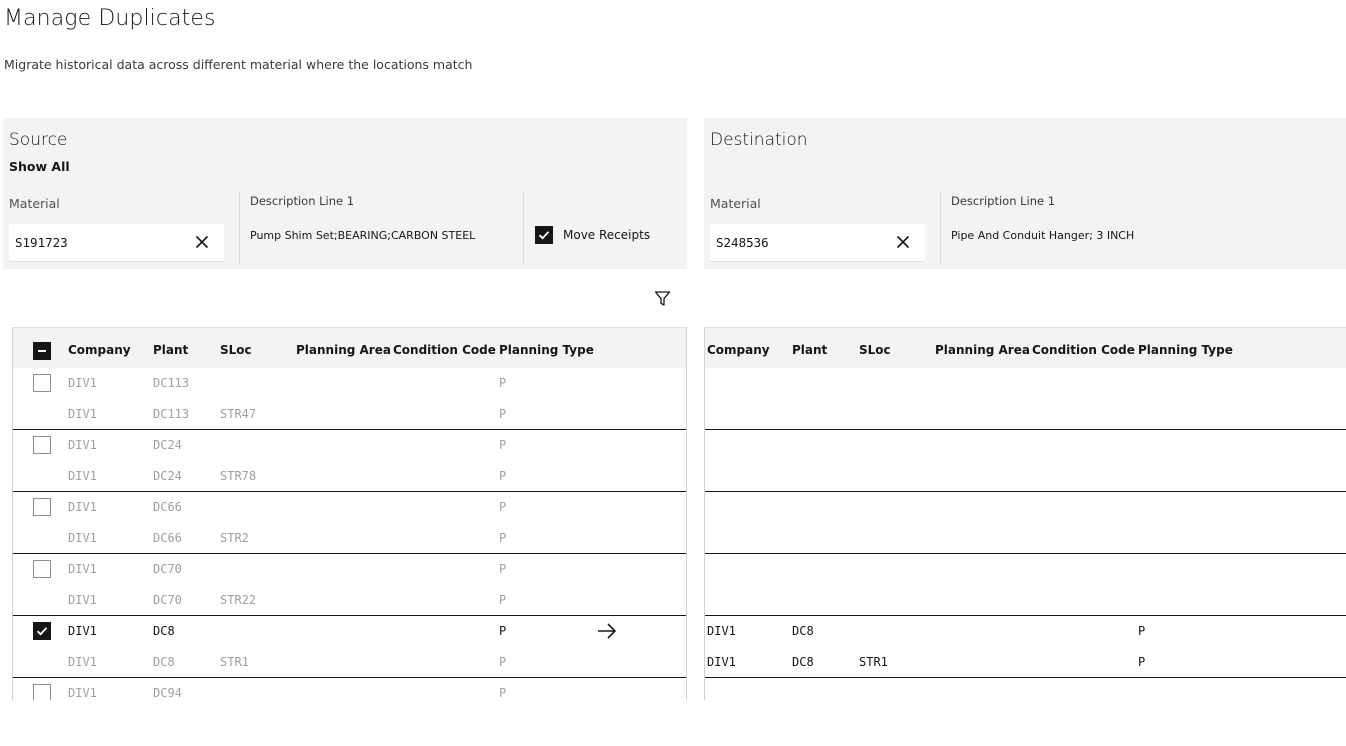 The image size is (1346, 746). I want to click on table-row: DIV1 DC24 P, so click(349, 445).